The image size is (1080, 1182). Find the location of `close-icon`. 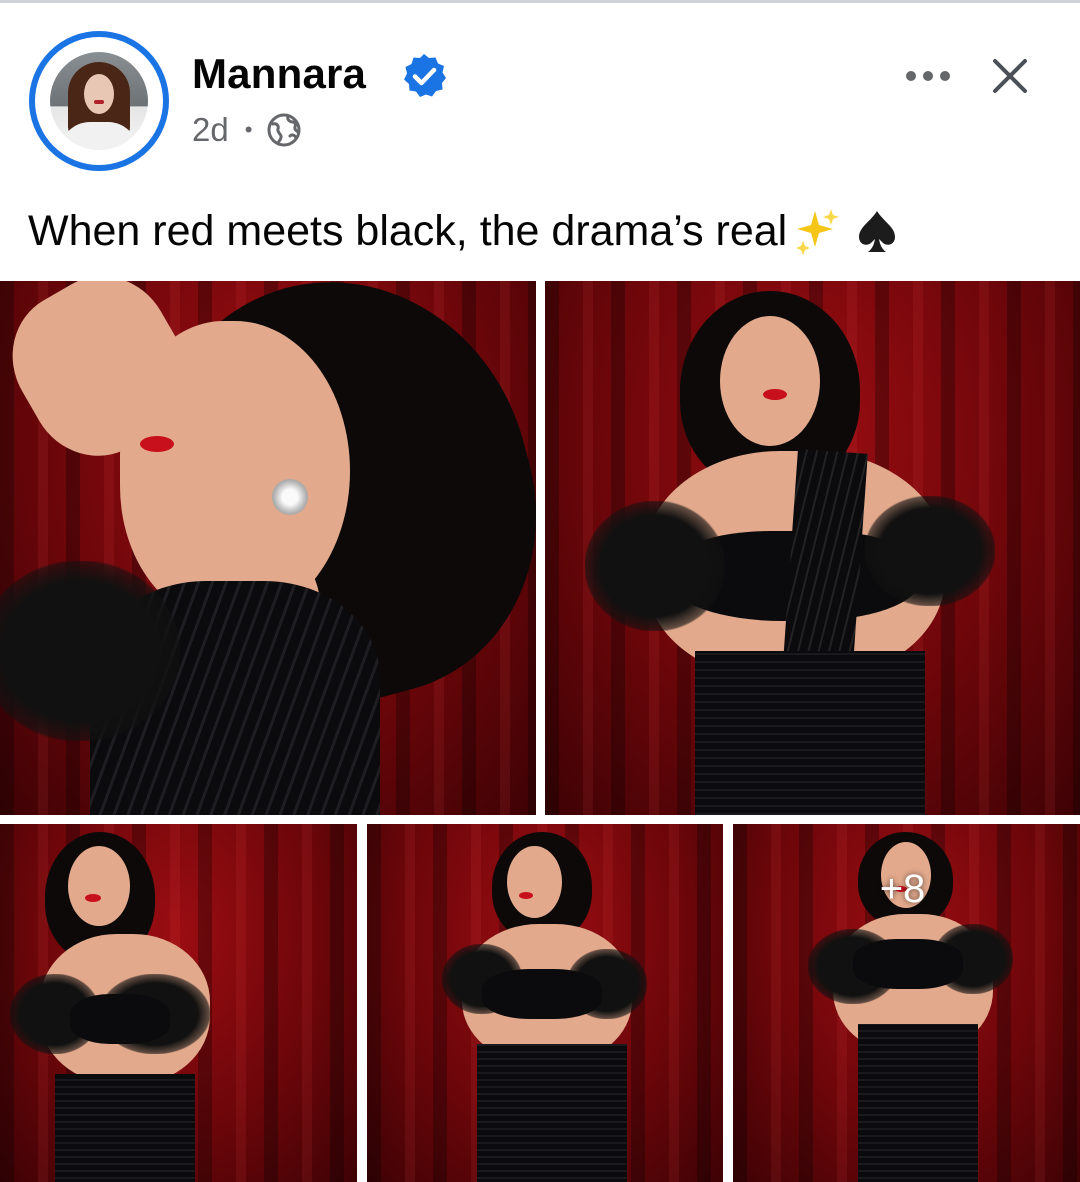

close-icon is located at coordinates (1010, 76).